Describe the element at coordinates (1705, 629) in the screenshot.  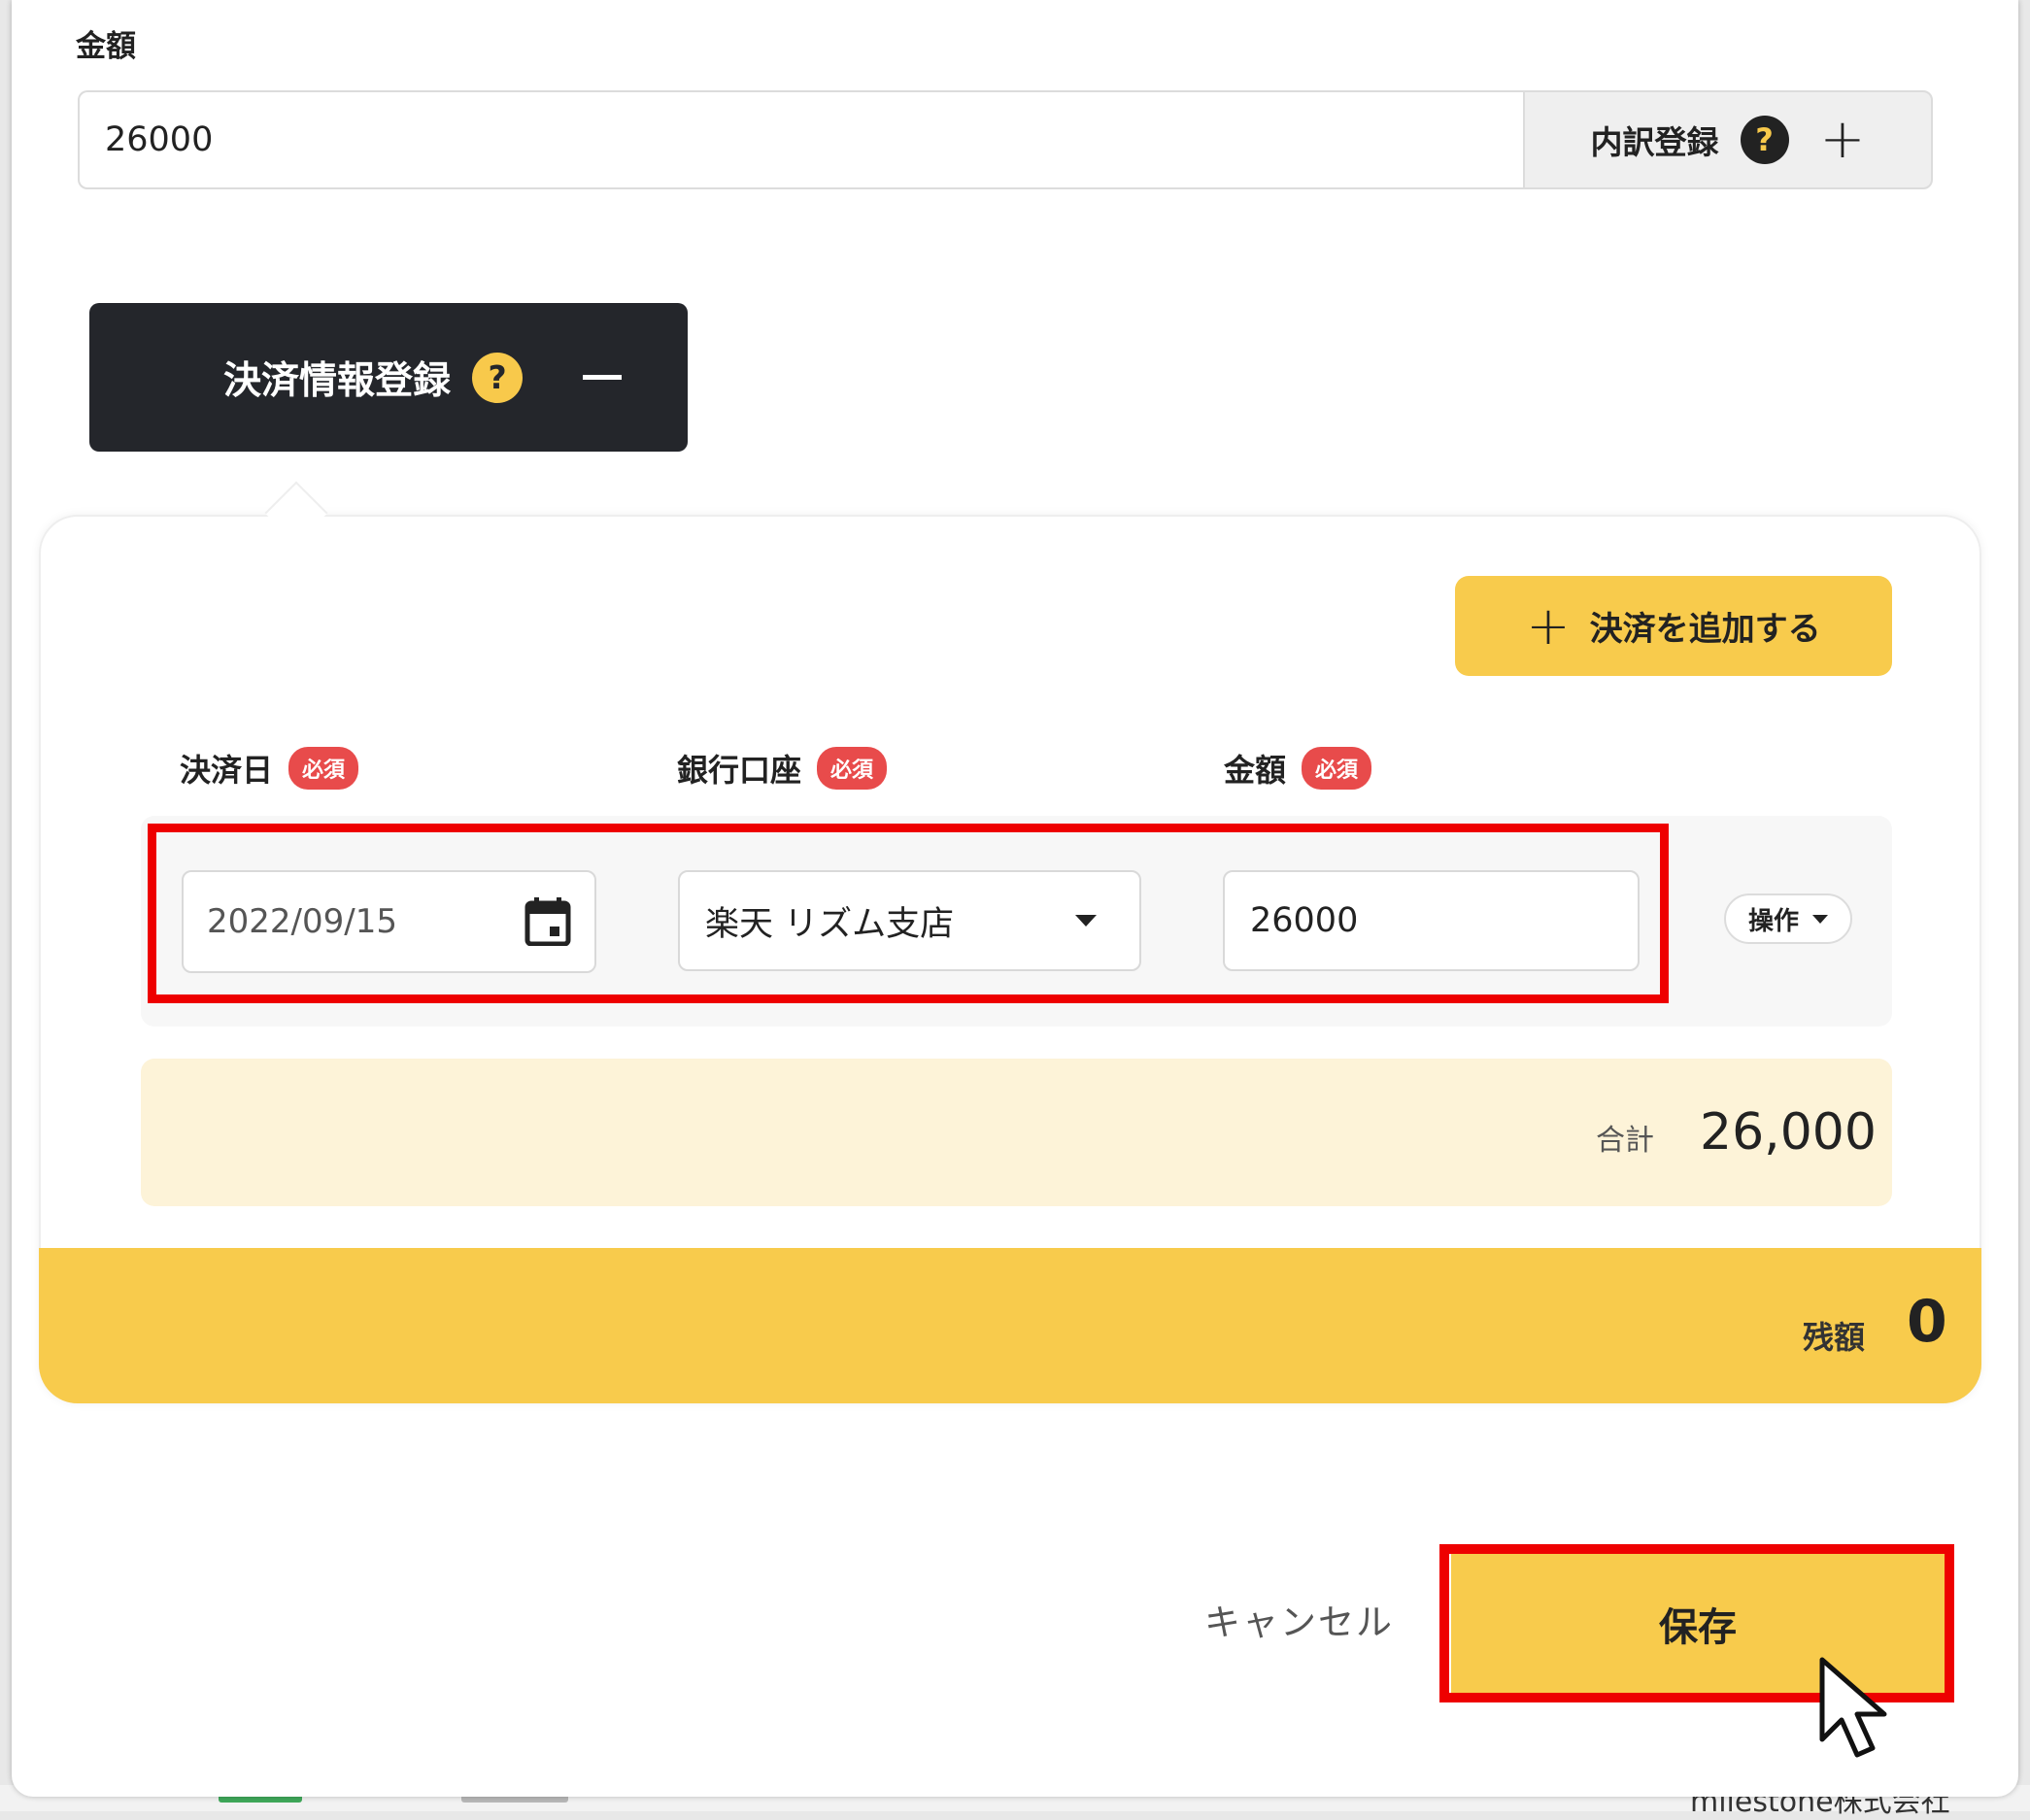
I see `add-payment-label: 決済を追加する` at that location.